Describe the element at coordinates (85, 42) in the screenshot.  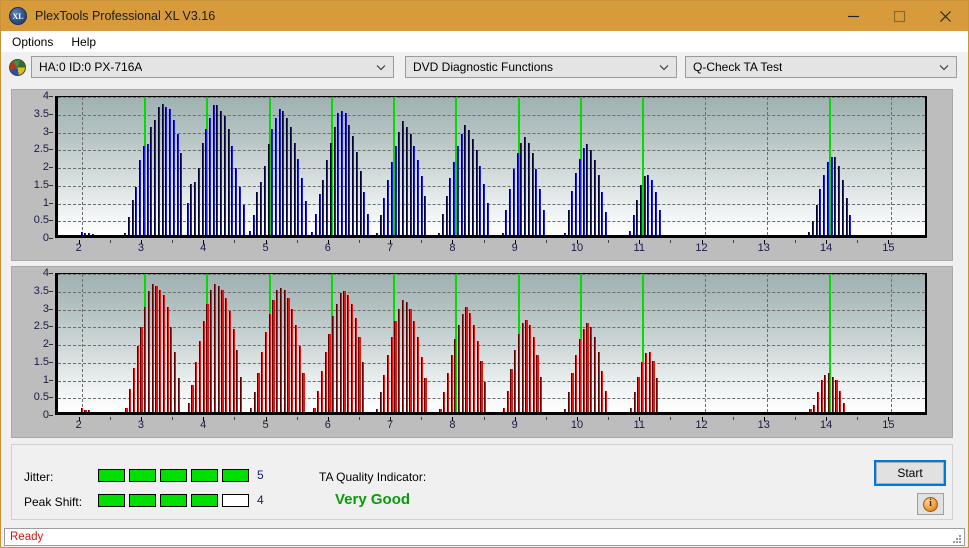
I see `menu-item-help: Help` at that location.